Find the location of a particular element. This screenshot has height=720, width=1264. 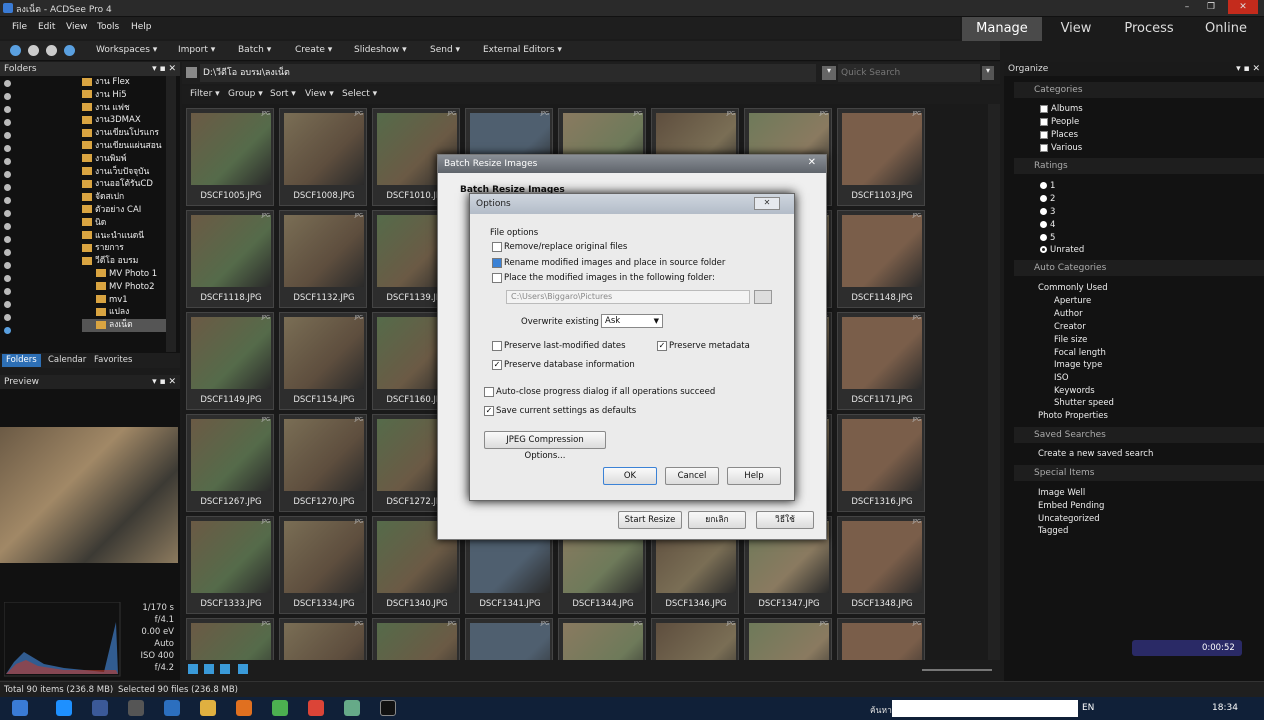

folder-up-icon is located at coordinates (191, 72).